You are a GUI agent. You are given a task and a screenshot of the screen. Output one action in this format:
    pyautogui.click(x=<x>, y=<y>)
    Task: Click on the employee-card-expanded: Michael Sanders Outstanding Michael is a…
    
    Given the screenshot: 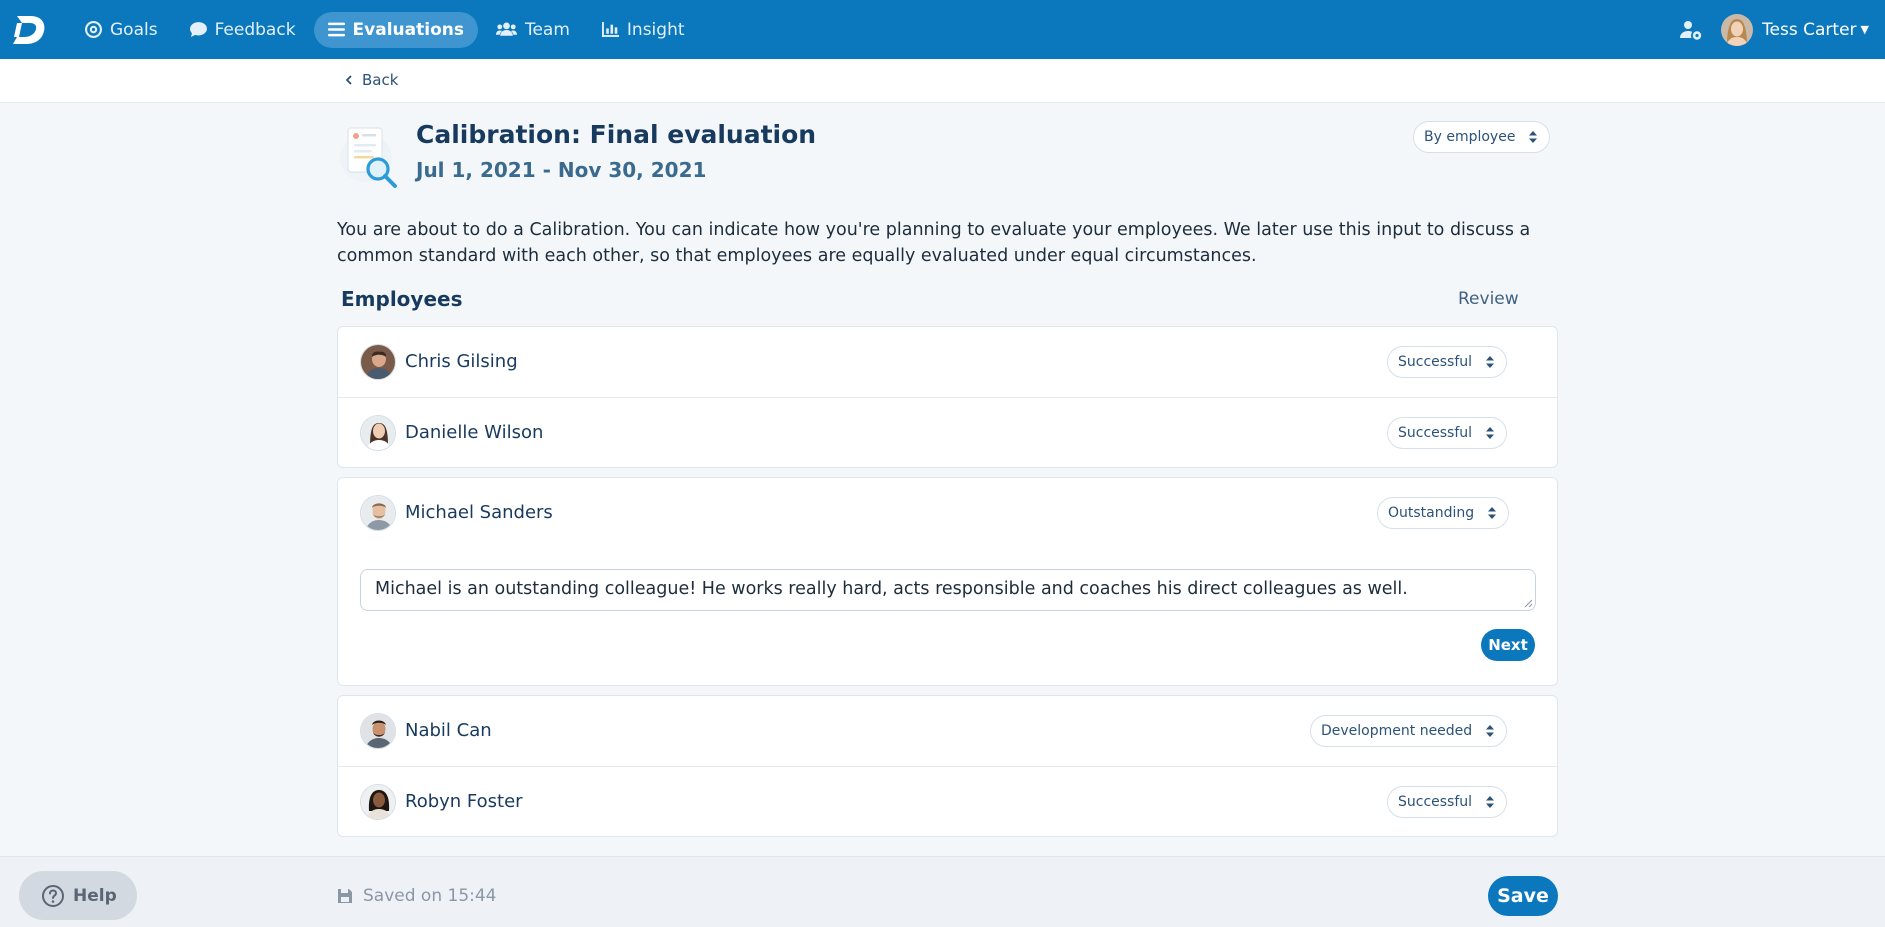 What is the action you would take?
    pyautogui.click(x=947, y=581)
    